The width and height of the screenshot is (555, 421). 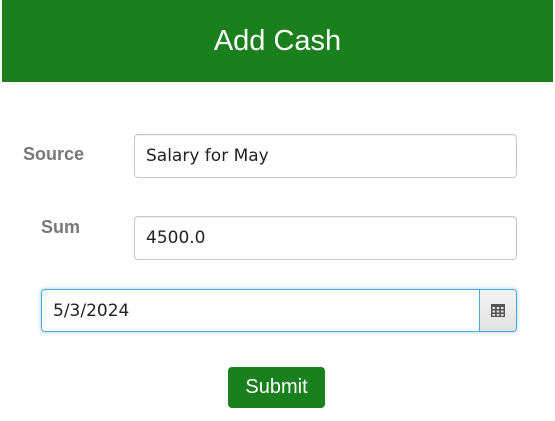 I want to click on calendar-button, so click(x=498, y=310).